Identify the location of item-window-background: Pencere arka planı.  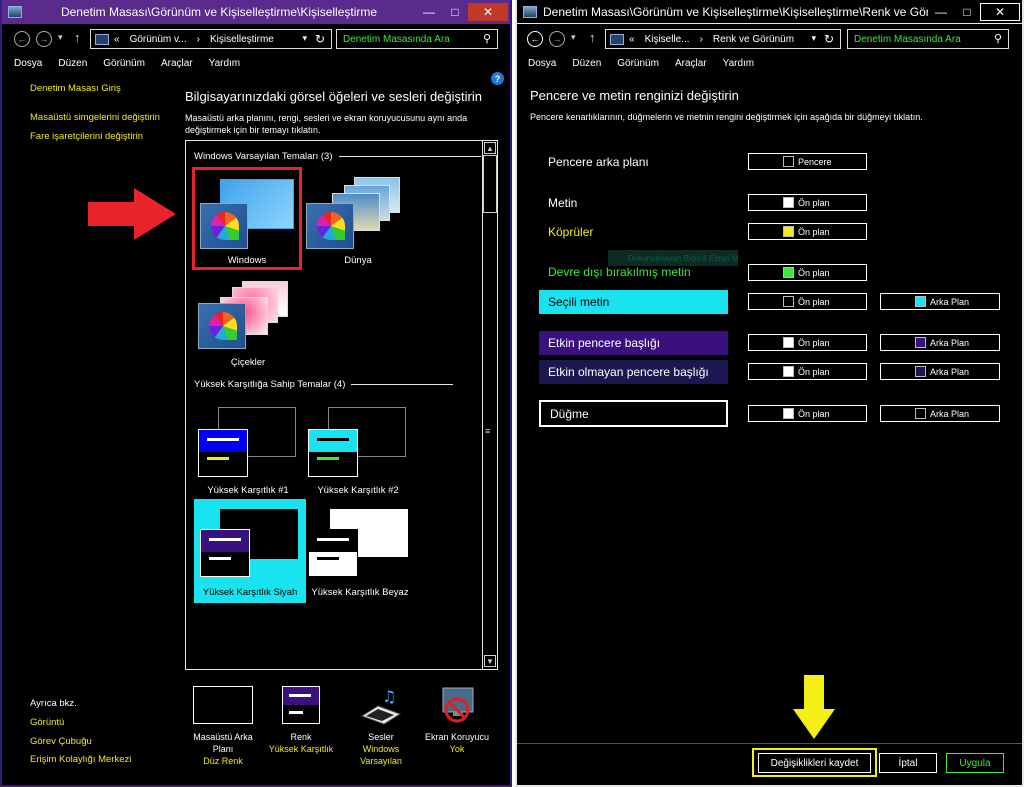
(598, 162).